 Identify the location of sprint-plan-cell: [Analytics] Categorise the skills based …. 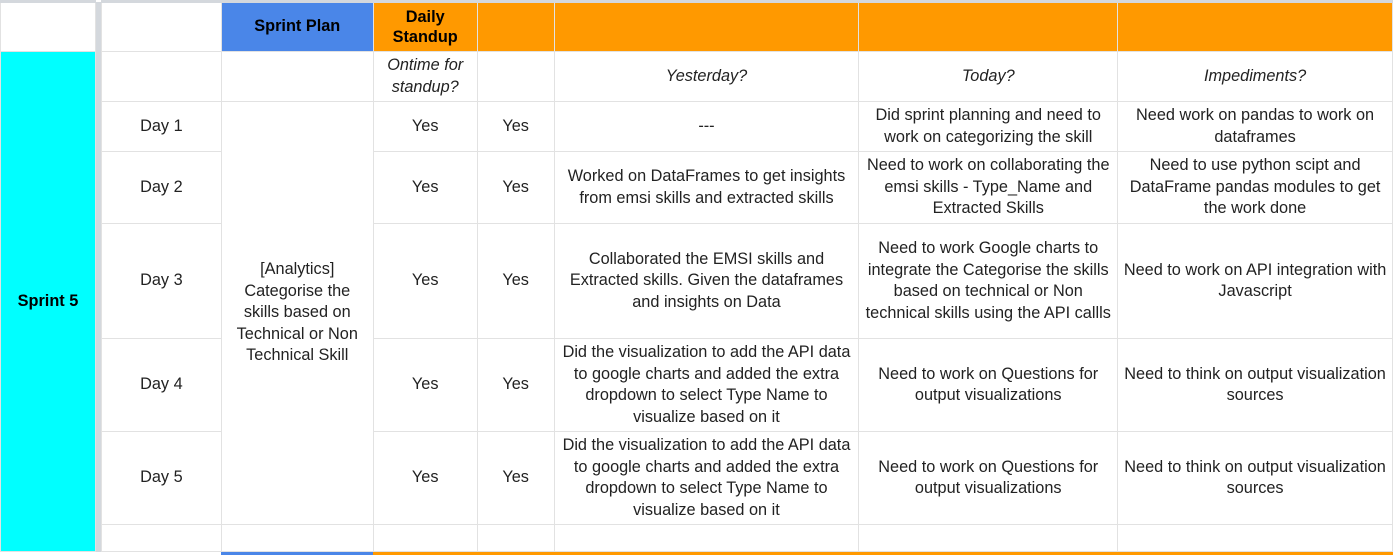
(297, 313).